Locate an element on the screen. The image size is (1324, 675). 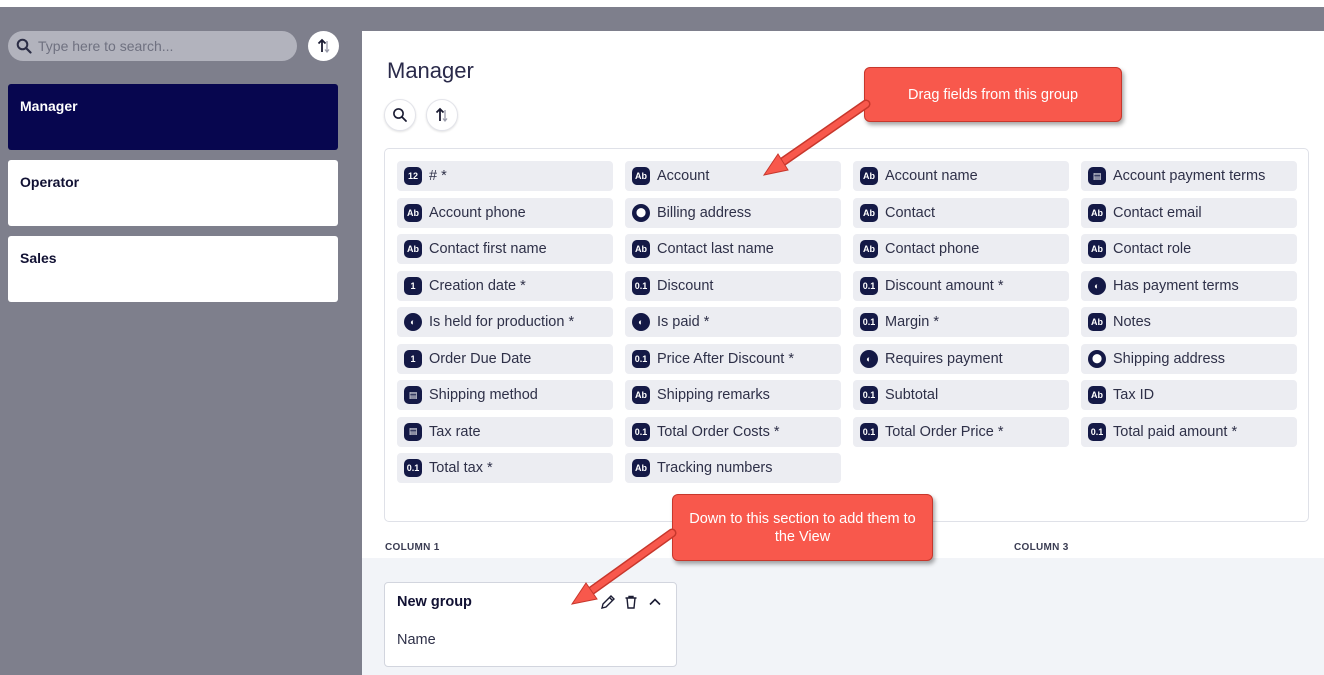
field-sort-button is located at coordinates (442, 115).